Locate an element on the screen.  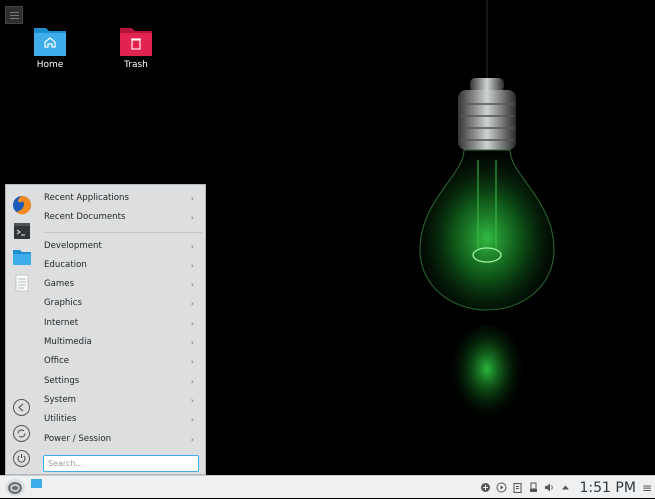
menu-item-label: Power / Session is located at coordinates (78, 438).